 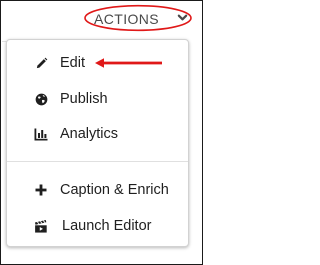 I want to click on actions-label: ACTIONS, so click(x=127, y=19).